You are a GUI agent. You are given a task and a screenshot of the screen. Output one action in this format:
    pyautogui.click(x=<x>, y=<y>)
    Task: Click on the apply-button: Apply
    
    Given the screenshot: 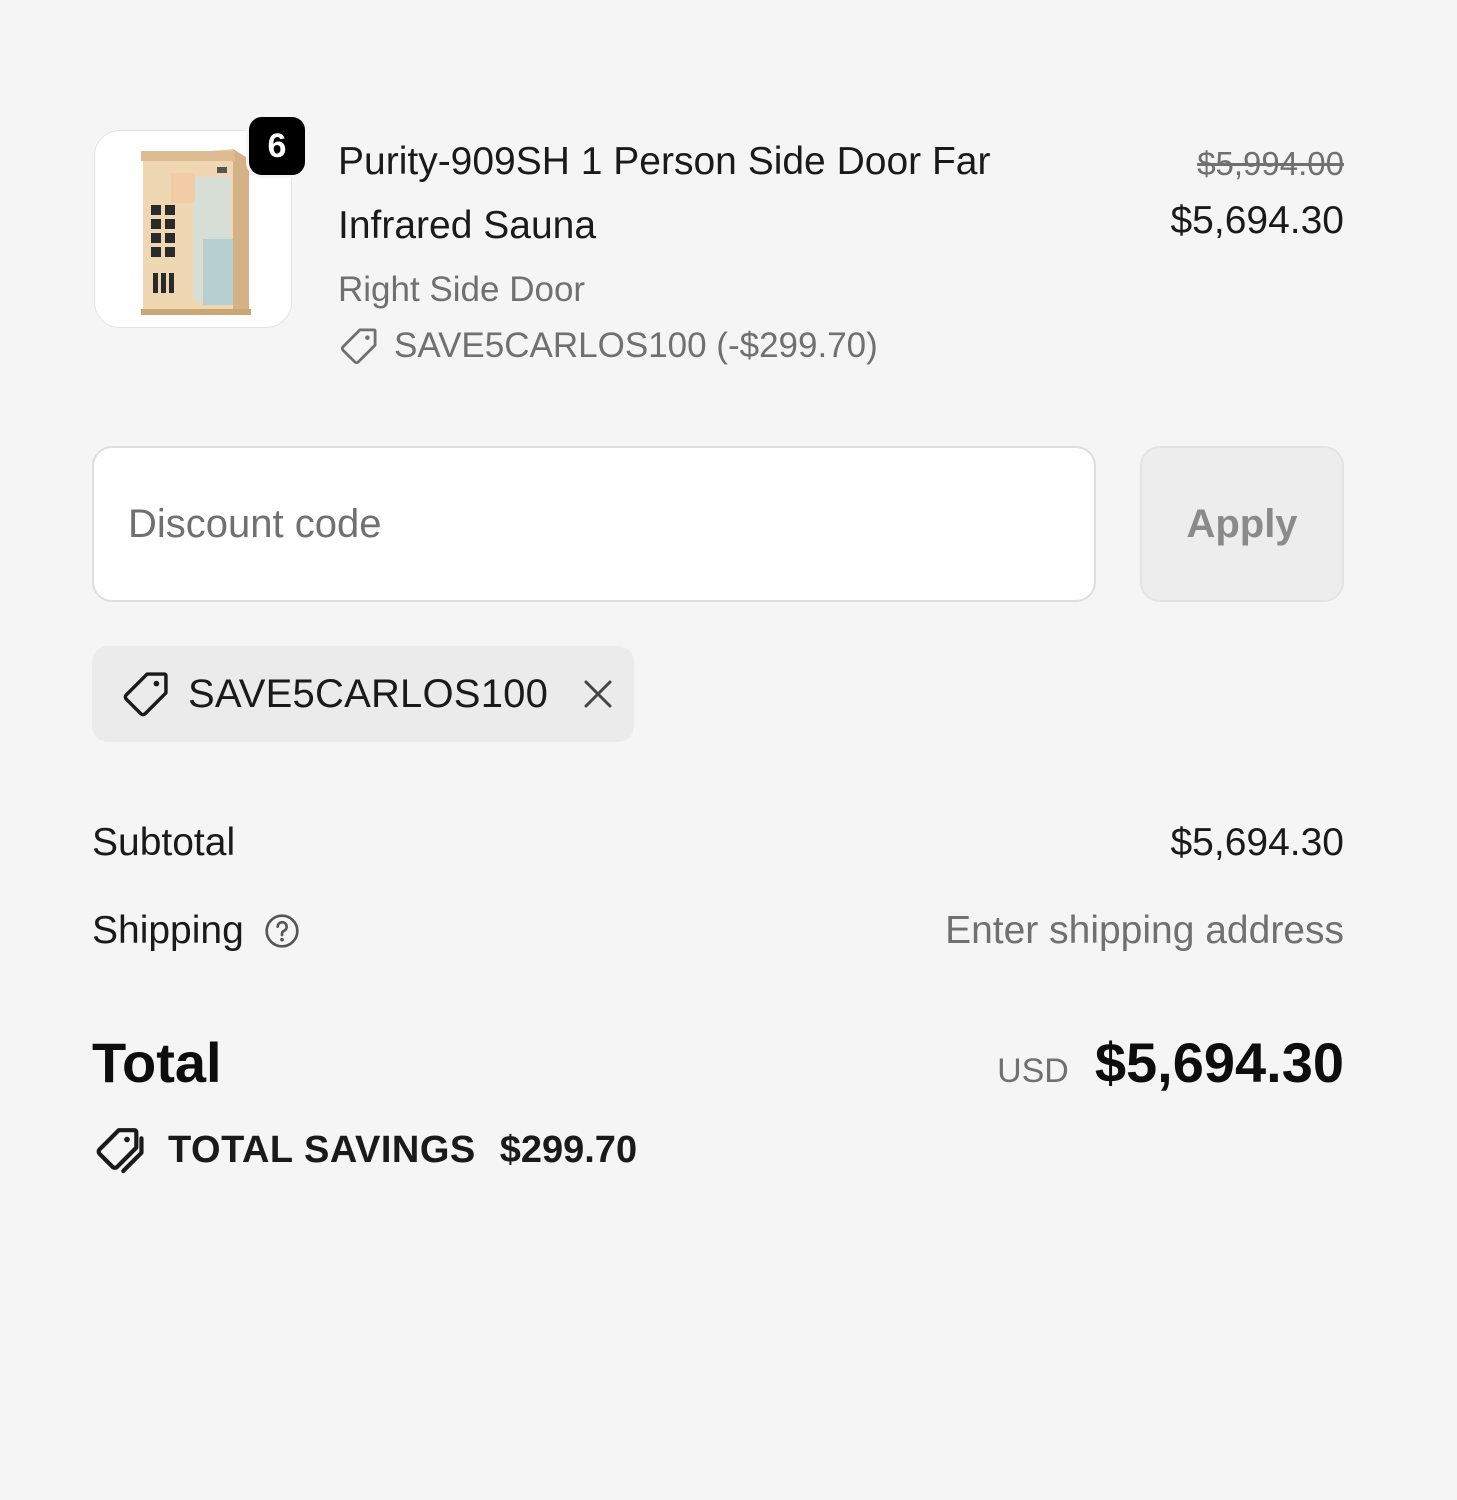 What is the action you would take?
    pyautogui.click(x=1242, y=524)
    